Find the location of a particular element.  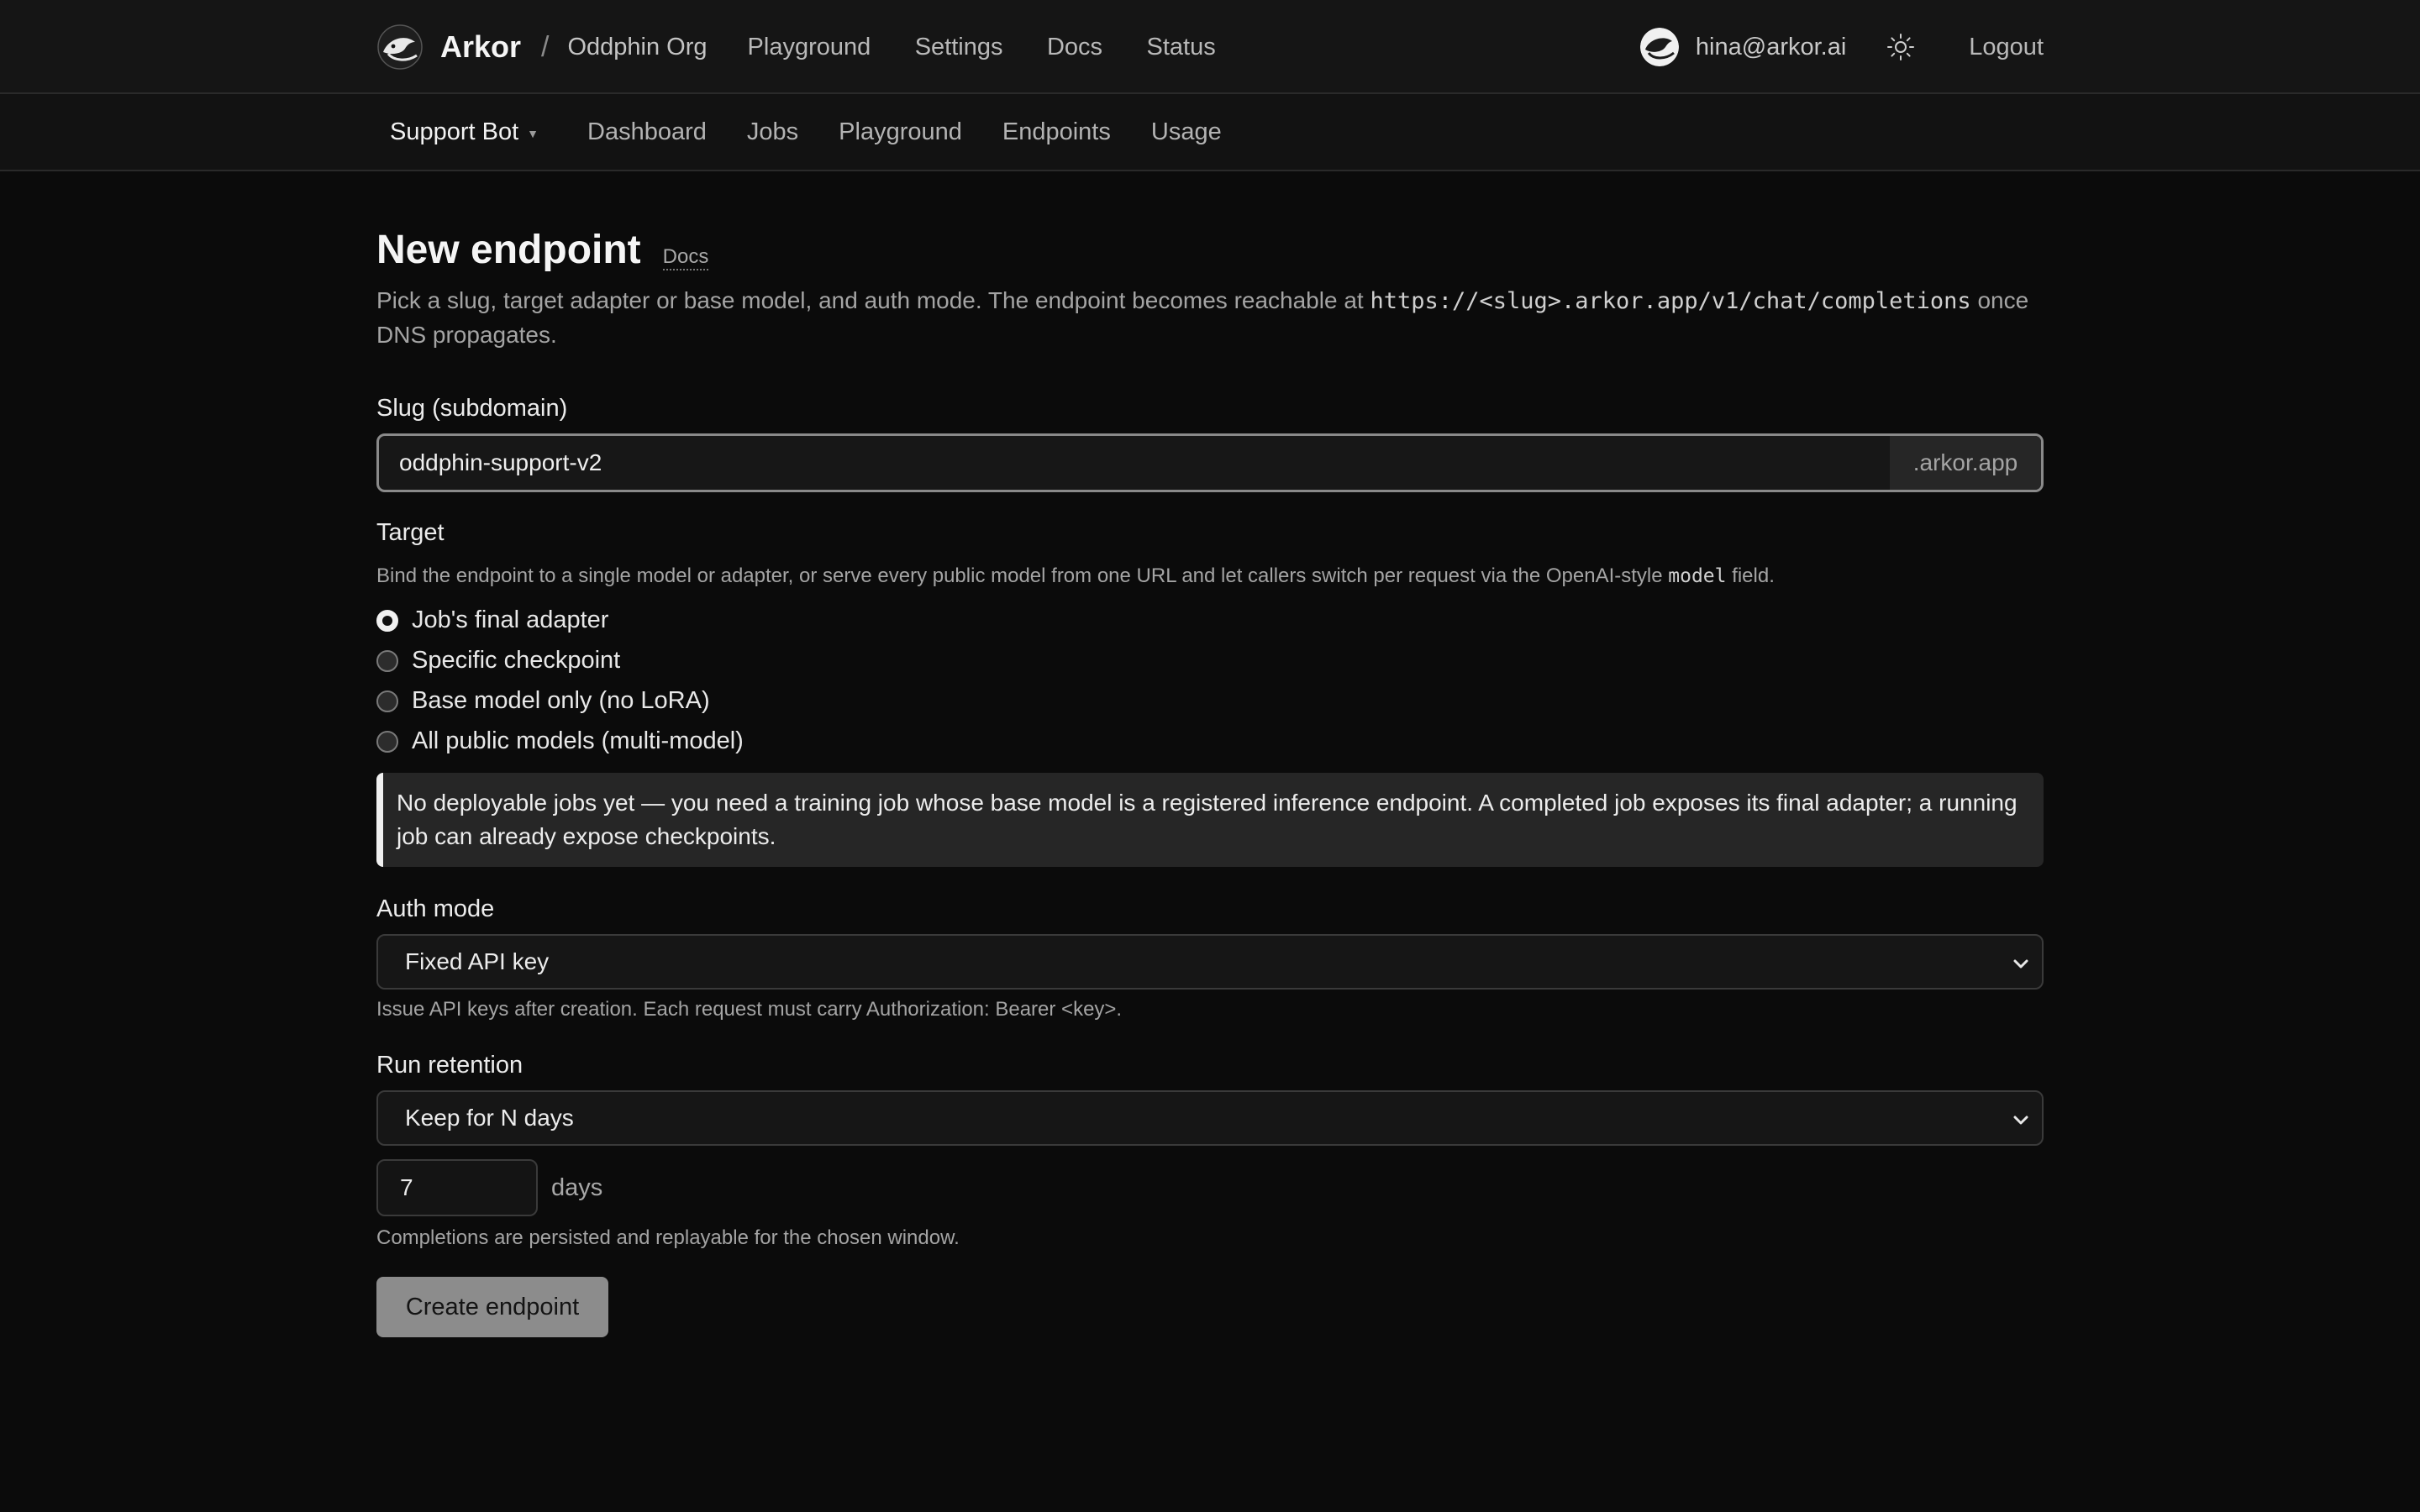

dolphin-logo-icon is located at coordinates (400, 47).